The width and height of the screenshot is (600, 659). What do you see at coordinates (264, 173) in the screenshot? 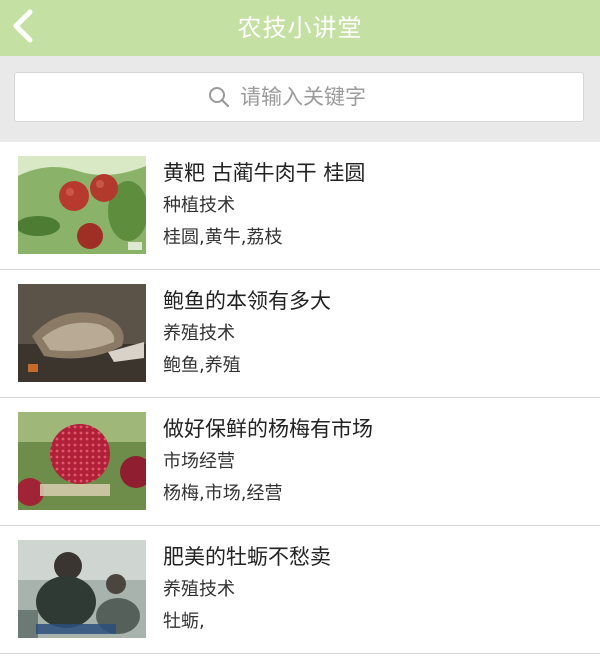
I see `item-title: 黄粑 古蔺牛肉干 桂圆` at bounding box center [264, 173].